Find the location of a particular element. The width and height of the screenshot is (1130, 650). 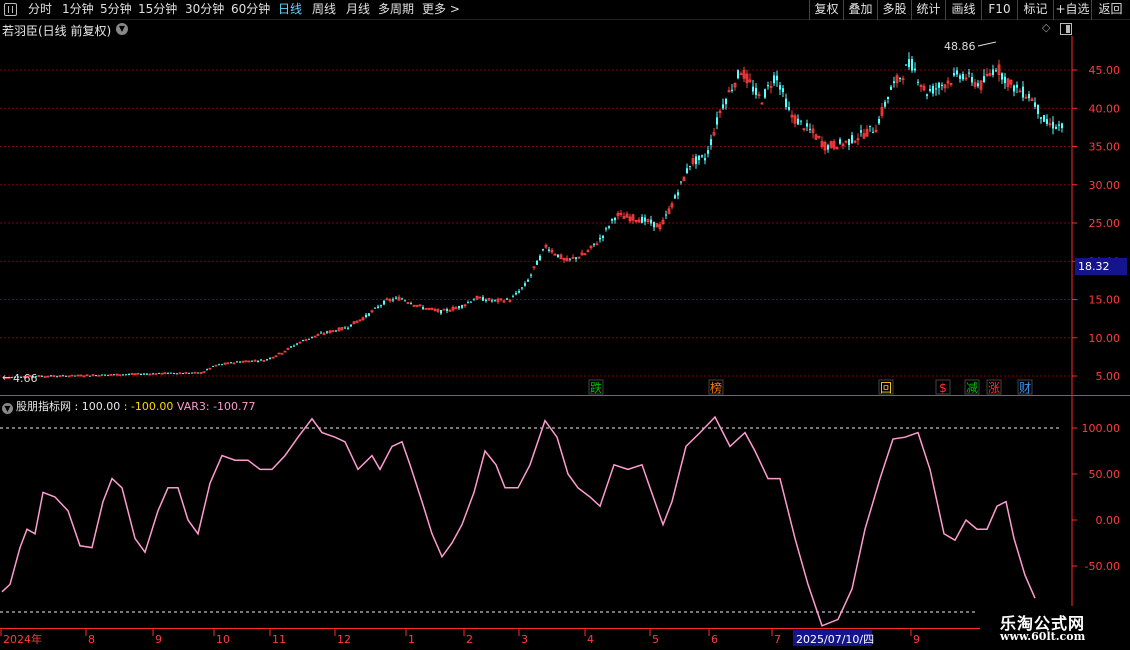

tab-period-10: 更多 > is located at coordinates (441, 10).